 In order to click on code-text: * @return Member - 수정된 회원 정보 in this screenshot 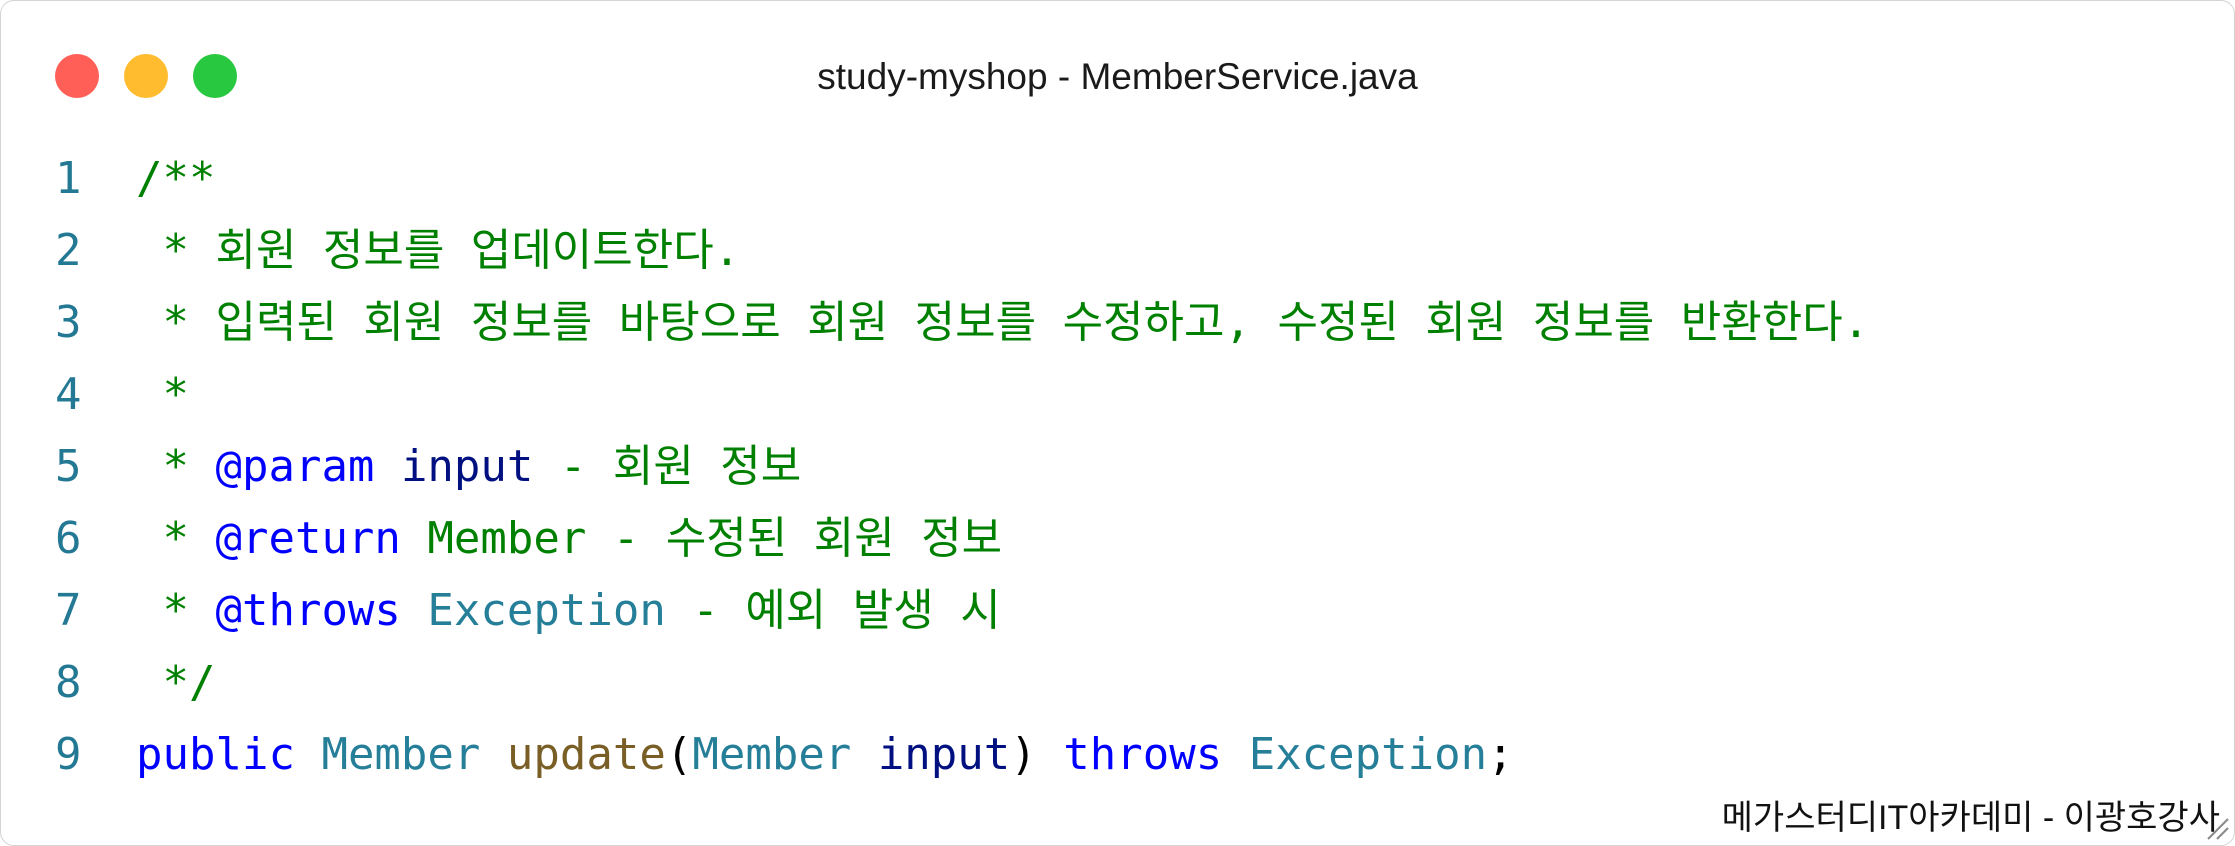, I will do `click(569, 539)`.